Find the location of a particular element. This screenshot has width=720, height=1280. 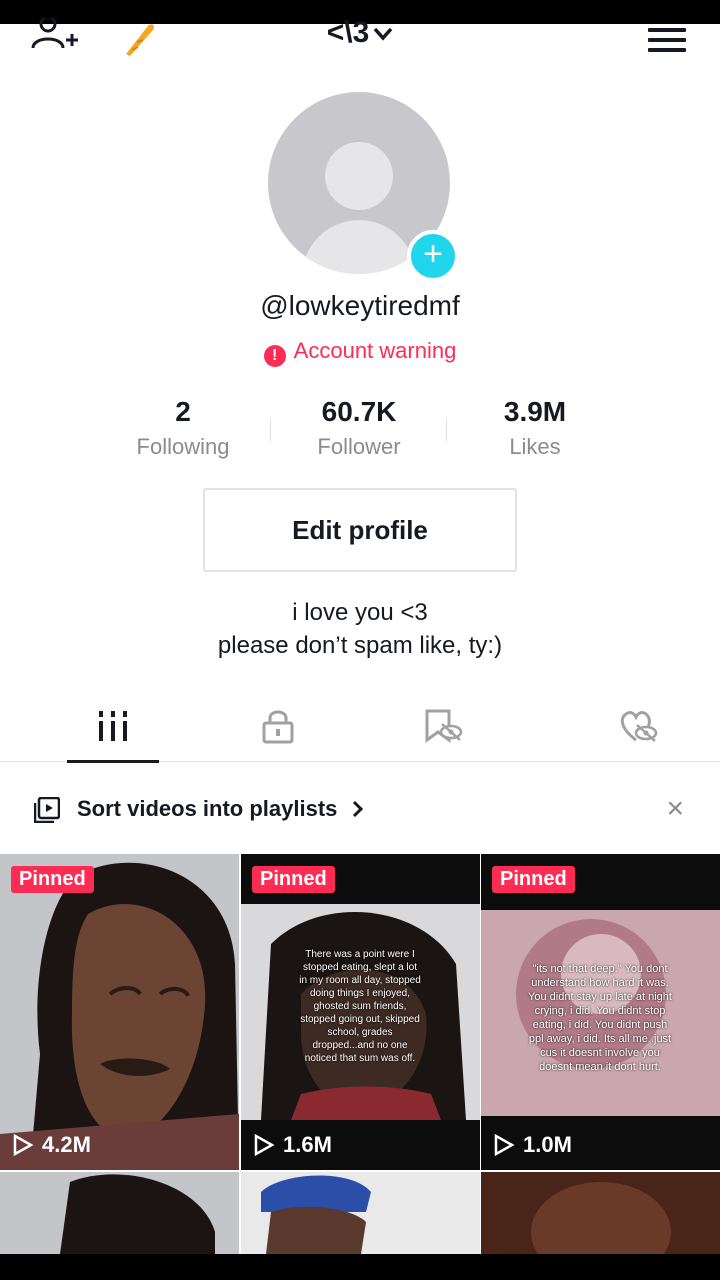

view-count-value: 1.6M is located at coordinates (307, 1144).